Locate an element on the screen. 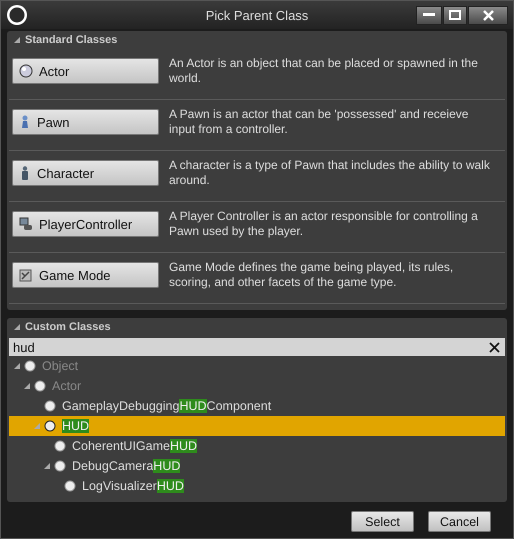  tree-row: CoherentUIGameHUD is located at coordinates (257, 446).